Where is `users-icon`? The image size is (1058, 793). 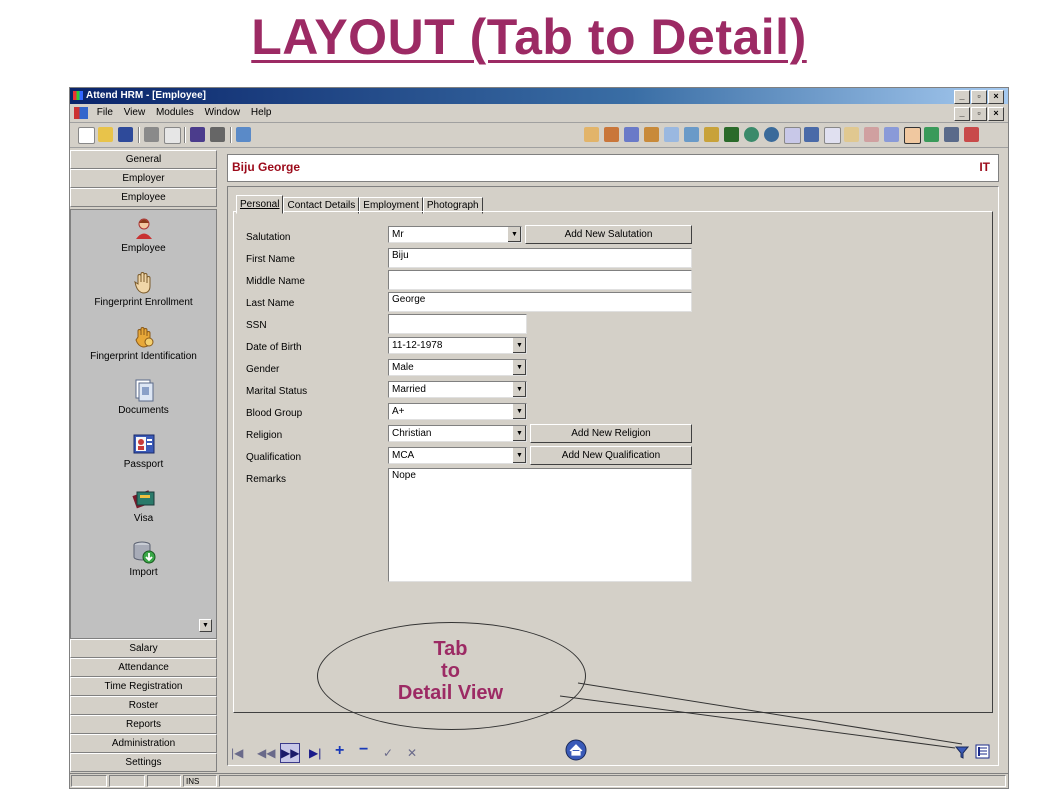 users-icon is located at coordinates (611, 134).